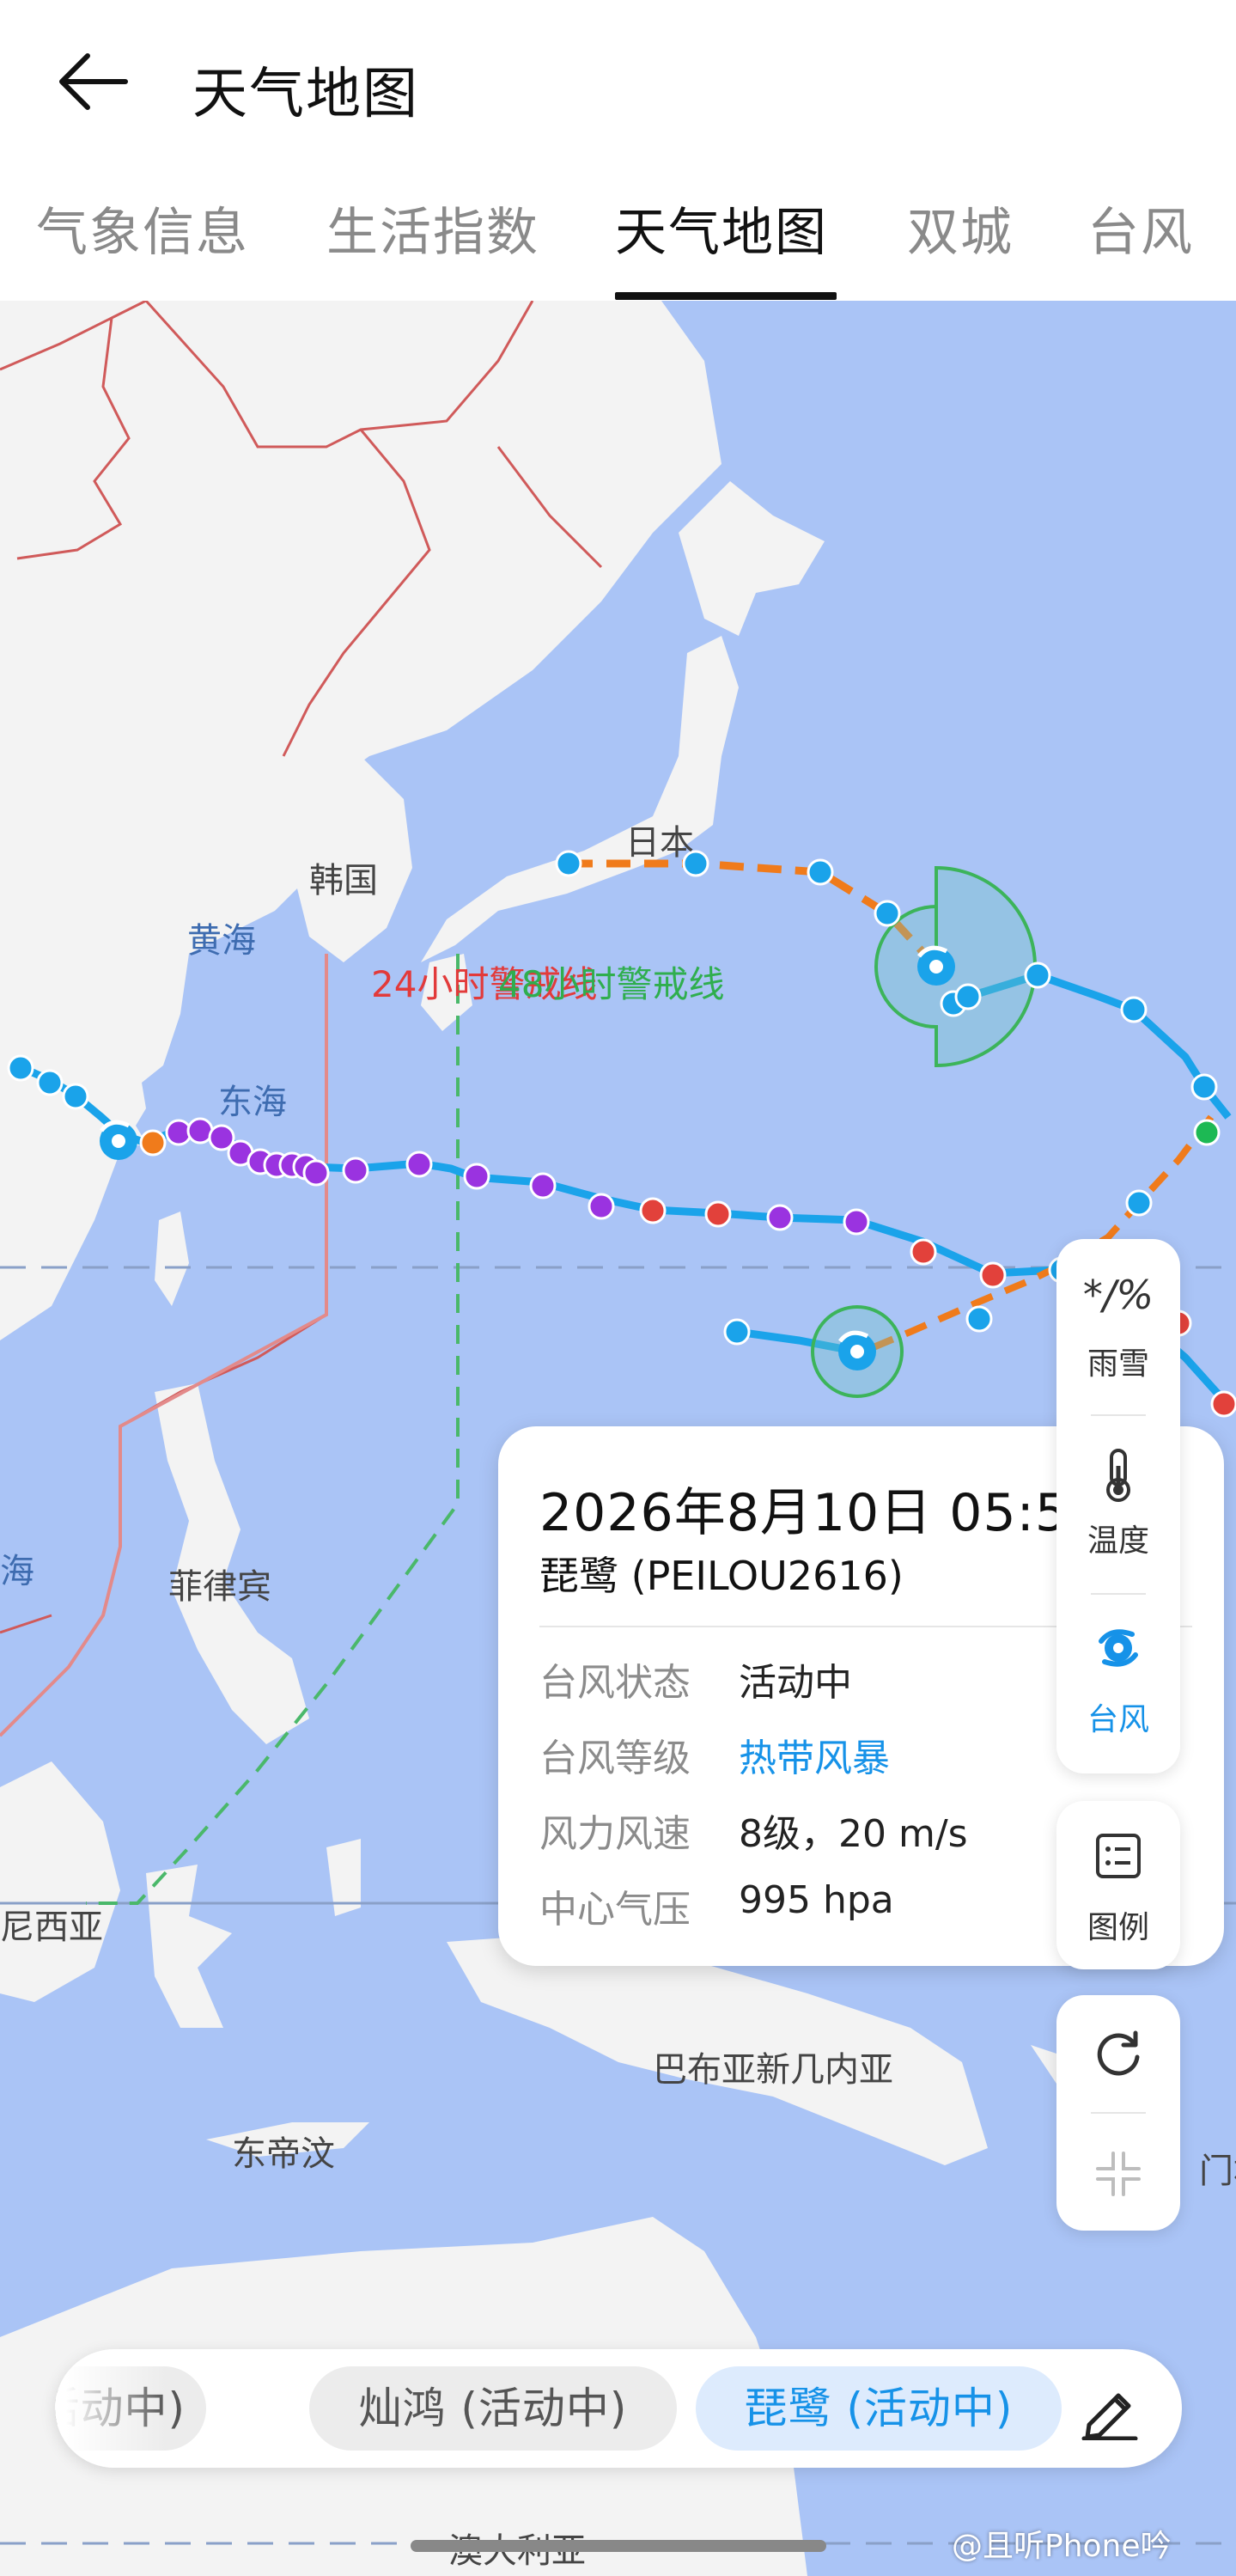  Describe the element at coordinates (90, 1164) in the screenshot. I see `land-china-coast` at that location.